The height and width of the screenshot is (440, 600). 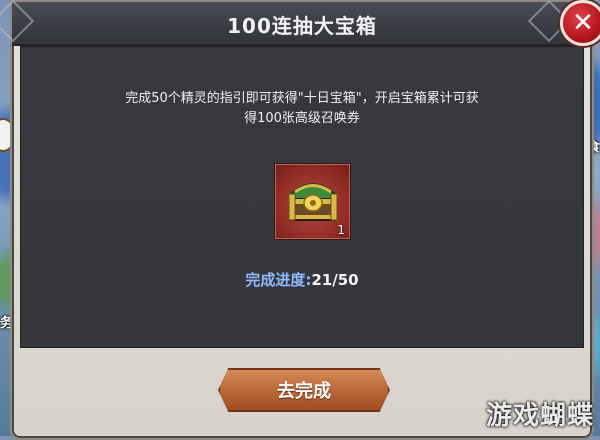 I want to click on progress-text: 完成进度:21/50, so click(x=302, y=279).